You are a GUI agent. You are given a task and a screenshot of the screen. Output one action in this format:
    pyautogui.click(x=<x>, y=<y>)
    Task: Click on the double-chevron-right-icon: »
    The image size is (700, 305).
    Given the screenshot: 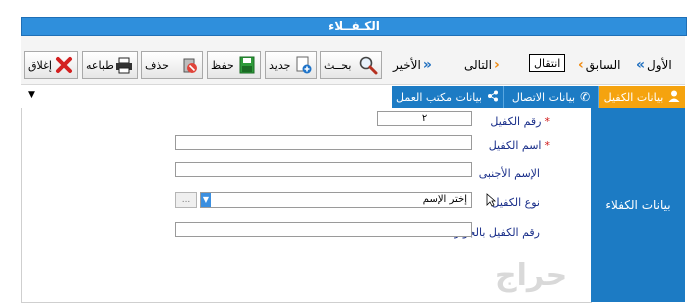 What is the action you would take?
    pyautogui.click(x=427, y=65)
    